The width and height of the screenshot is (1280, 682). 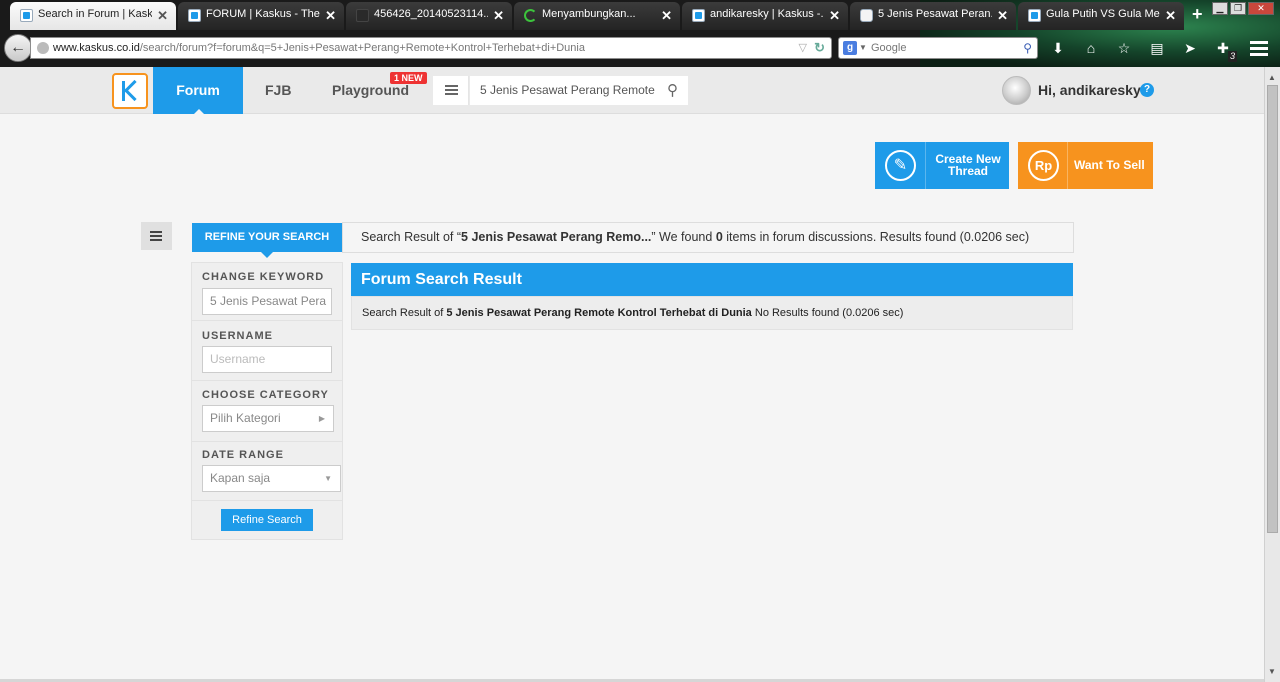 I want to click on category-label: CHOOSE CATEGORY, so click(x=265, y=395).